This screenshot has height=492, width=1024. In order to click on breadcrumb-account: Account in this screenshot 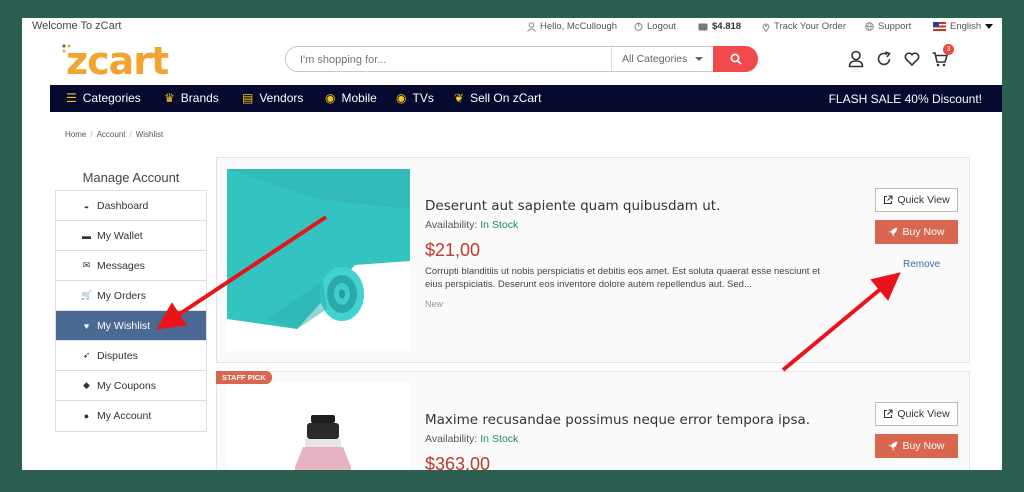, I will do `click(111, 134)`.